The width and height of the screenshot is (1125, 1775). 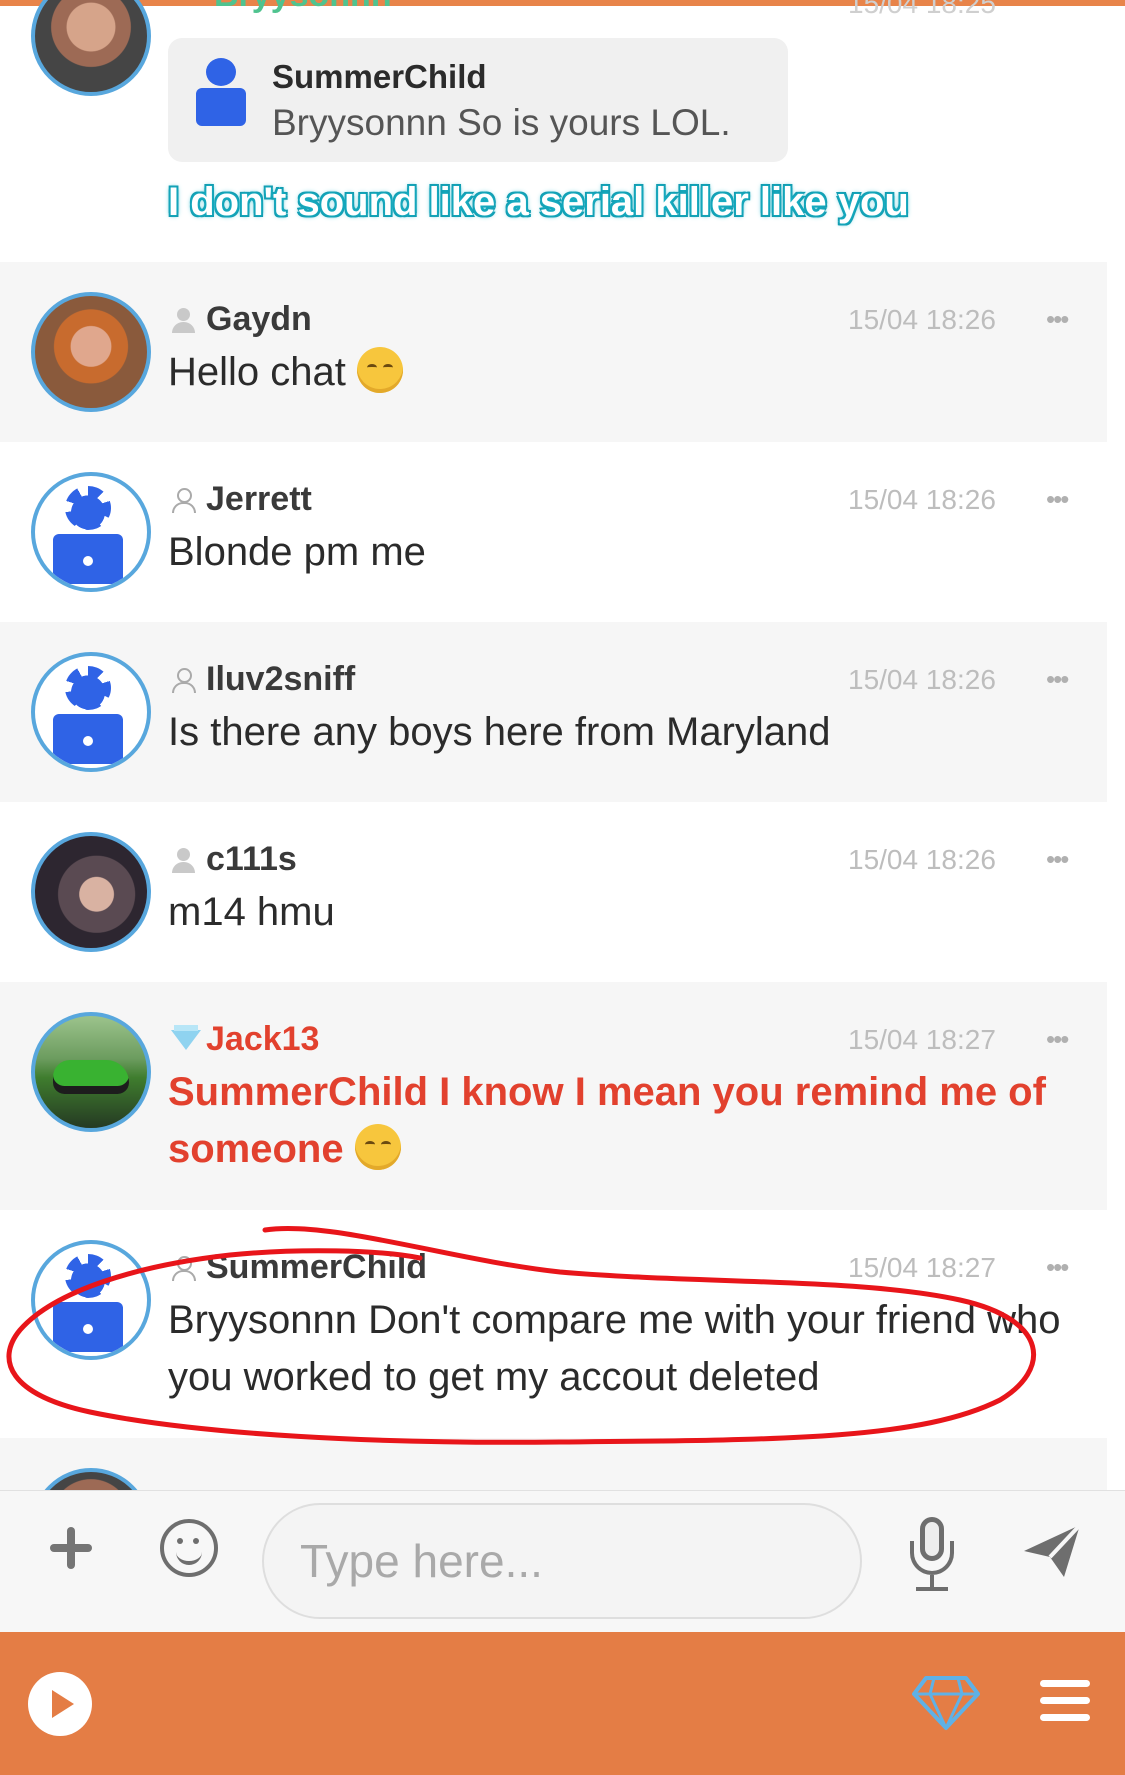 What do you see at coordinates (71, 1548) in the screenshot?
I see `plus-icon` at bounding box center [71, 1548].